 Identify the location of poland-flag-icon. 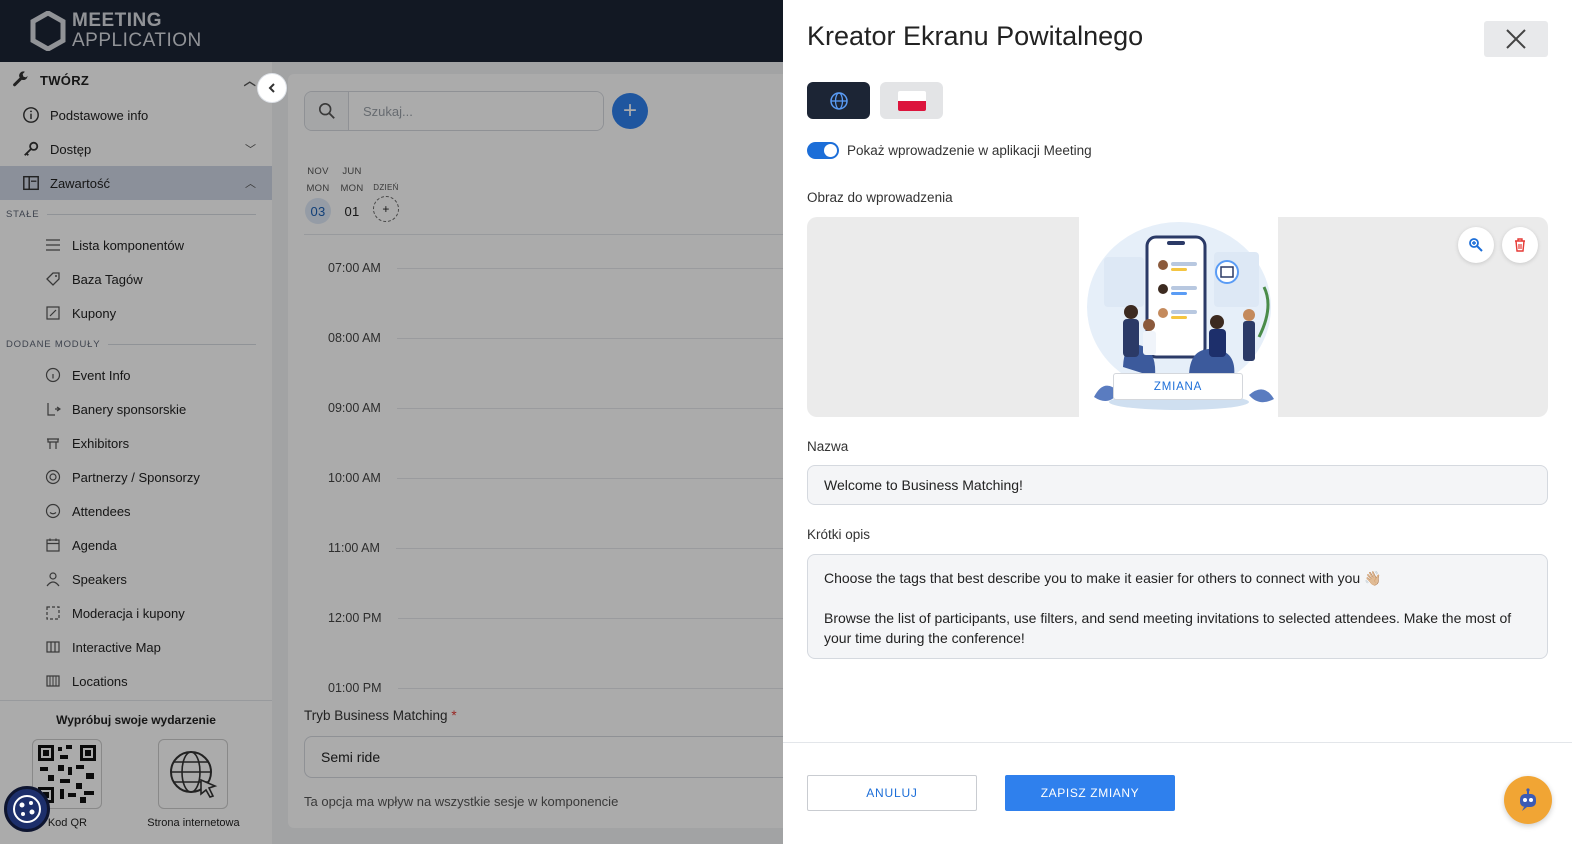
(911, 100).